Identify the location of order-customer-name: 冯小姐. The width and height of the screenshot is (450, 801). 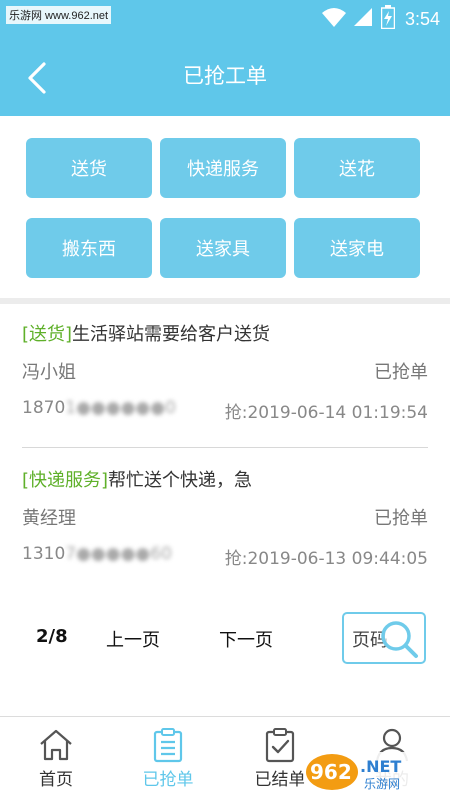
(49, 372).